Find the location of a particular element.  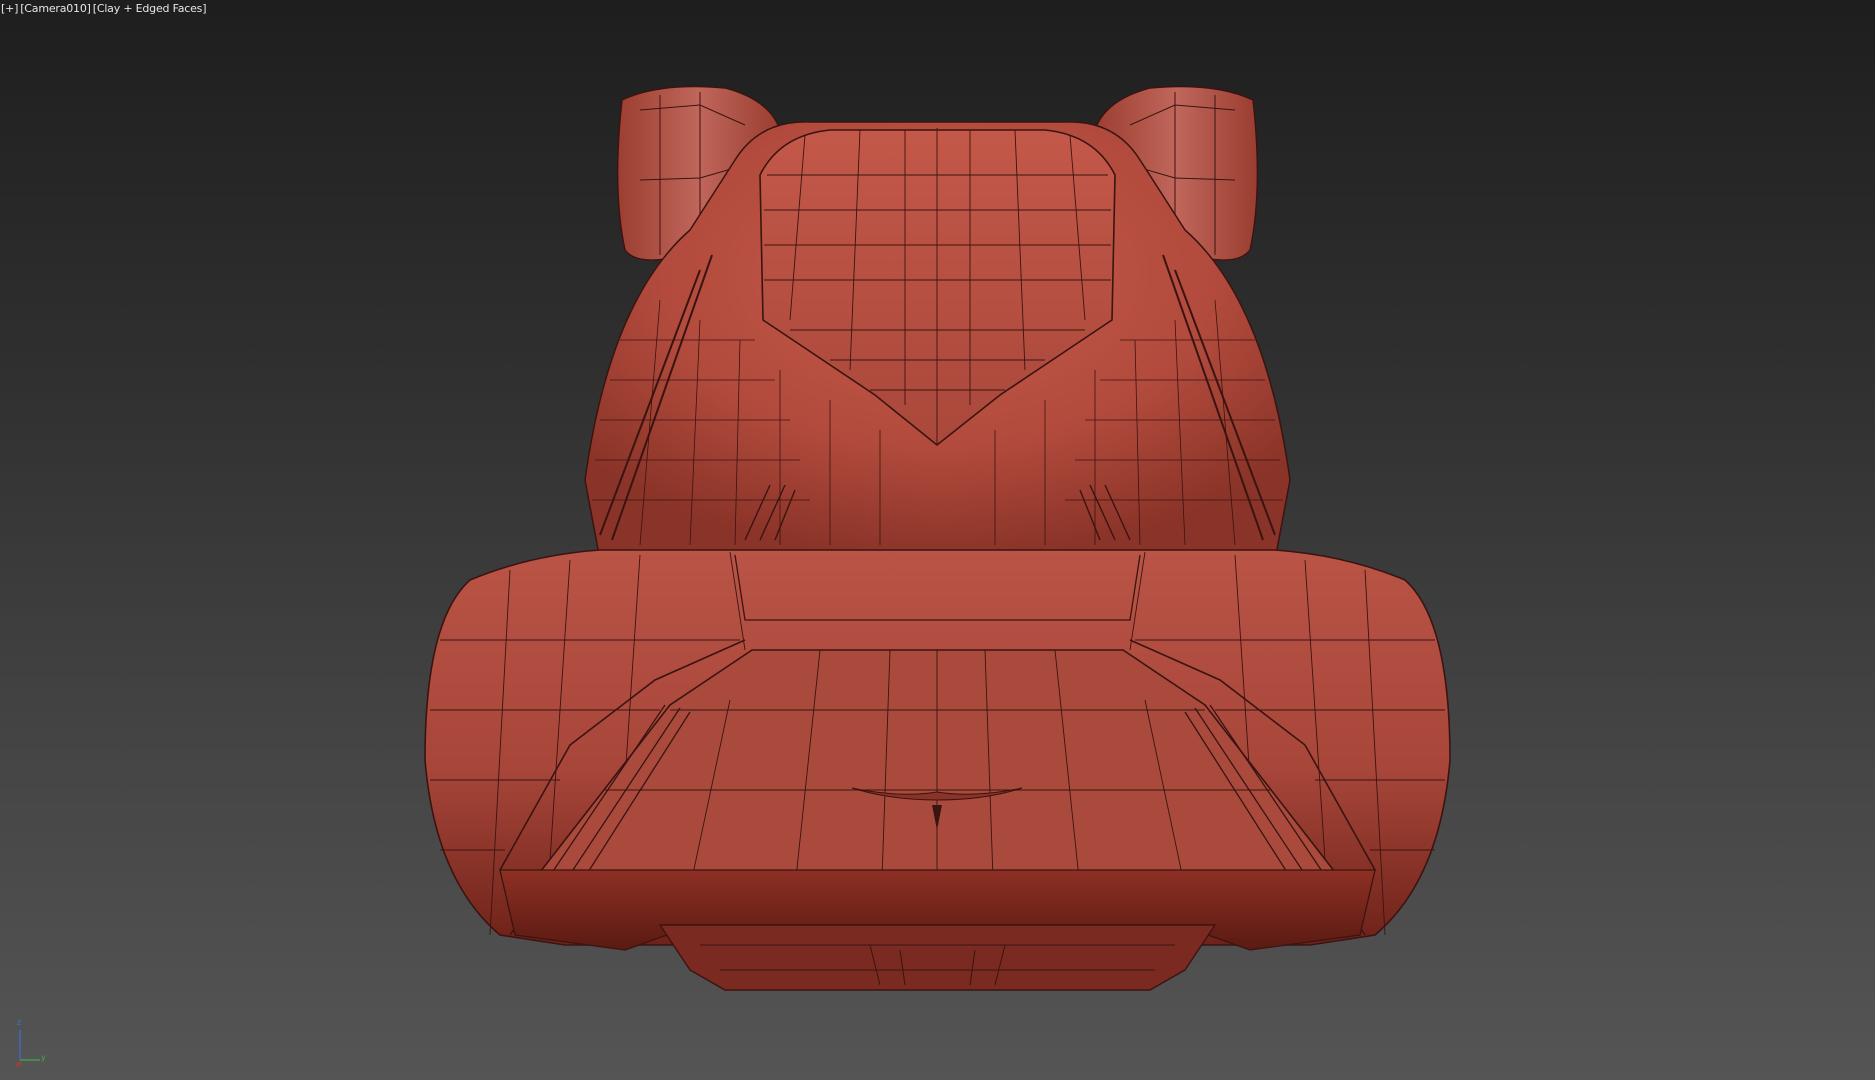

axis-gizmo: z y x is located at coordinates (34, 1043).